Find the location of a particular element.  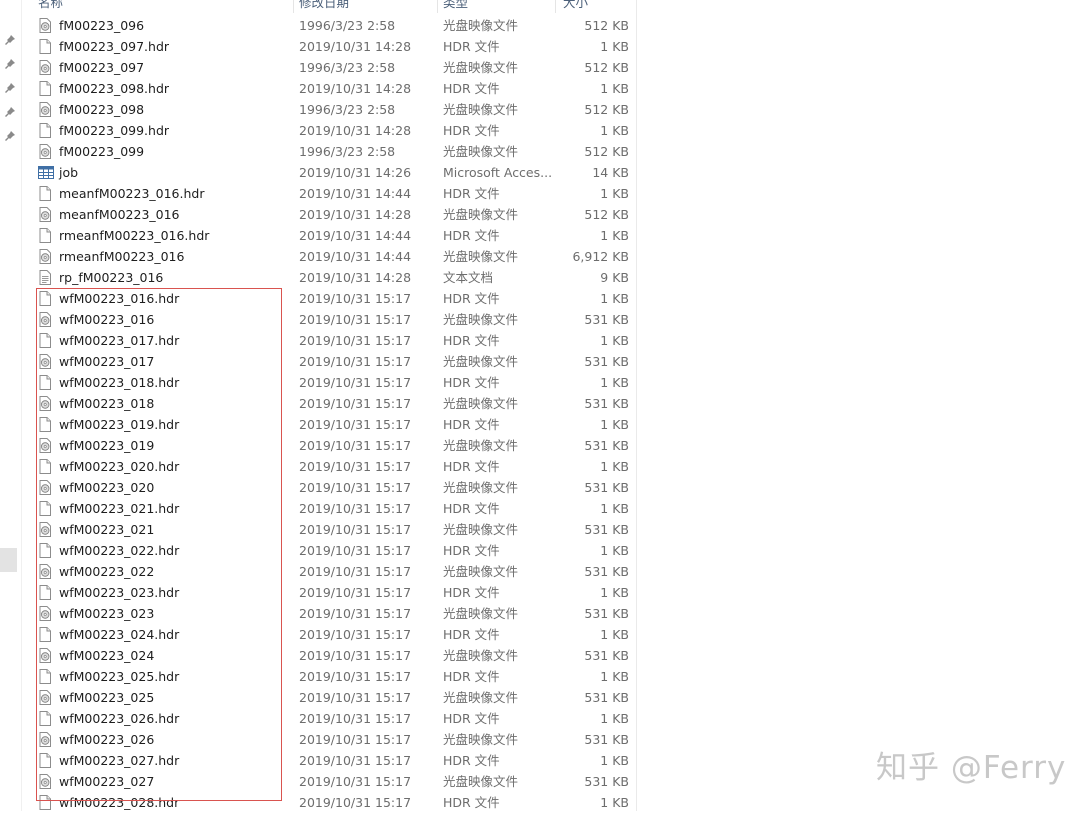

watermark-text: 知乎 @Ferry is located at coordinates (971, 768).